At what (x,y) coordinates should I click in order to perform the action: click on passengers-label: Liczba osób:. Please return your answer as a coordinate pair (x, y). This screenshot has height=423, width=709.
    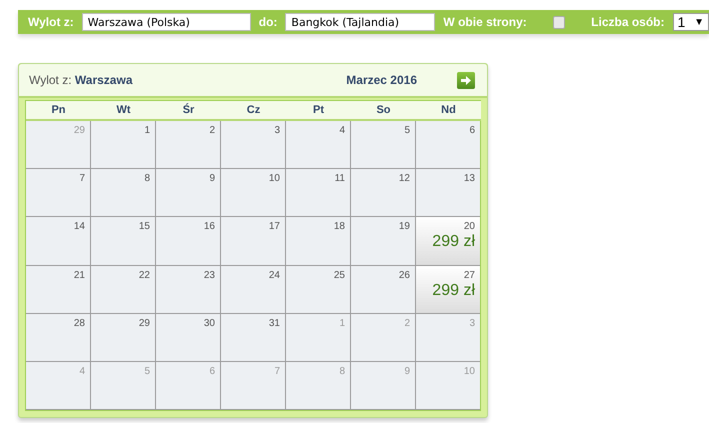
    Looking at the image, I should click on (628, 22).